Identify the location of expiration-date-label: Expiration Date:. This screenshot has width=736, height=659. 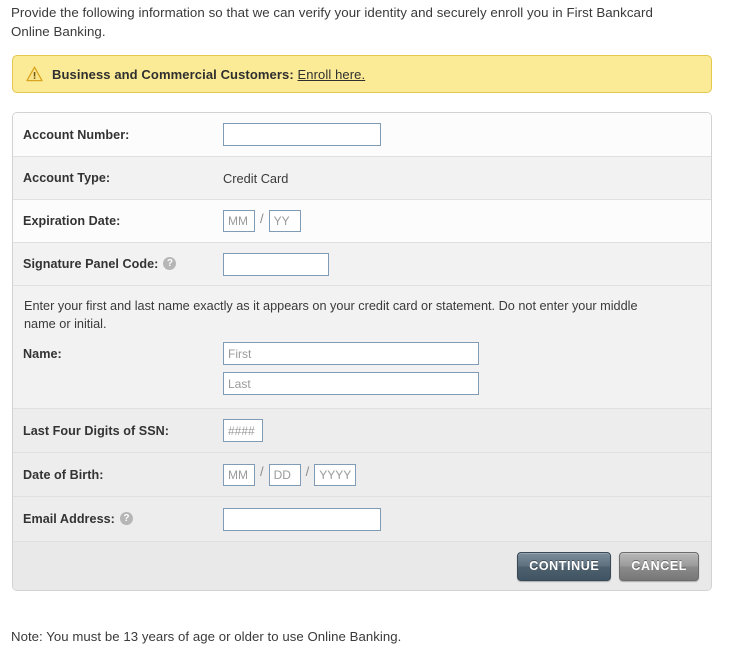
(72, 221).